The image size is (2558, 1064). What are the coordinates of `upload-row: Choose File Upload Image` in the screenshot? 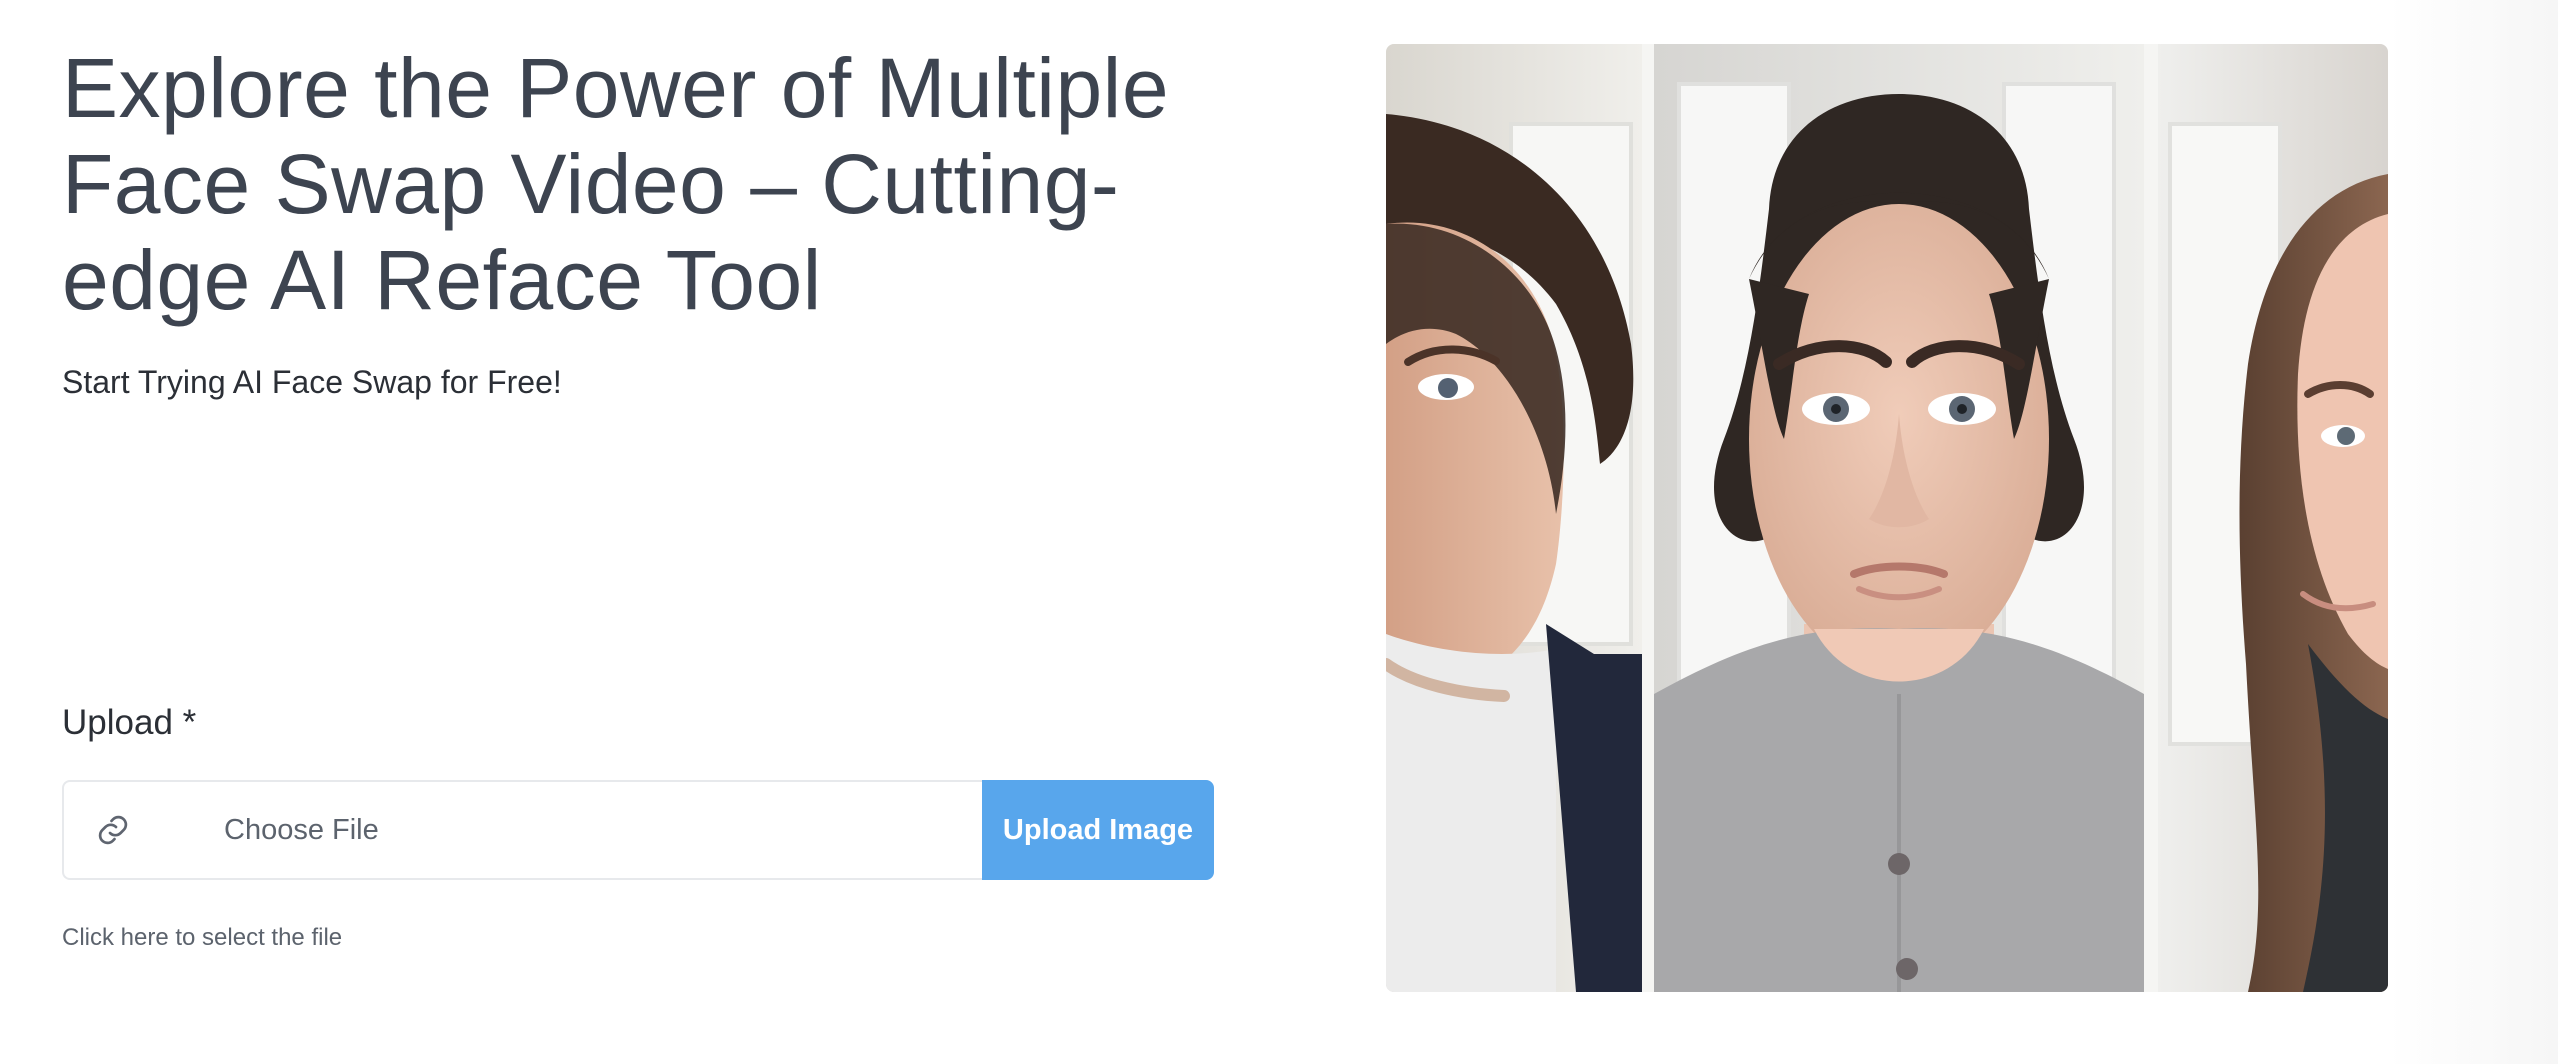 It's located at (638, 830).